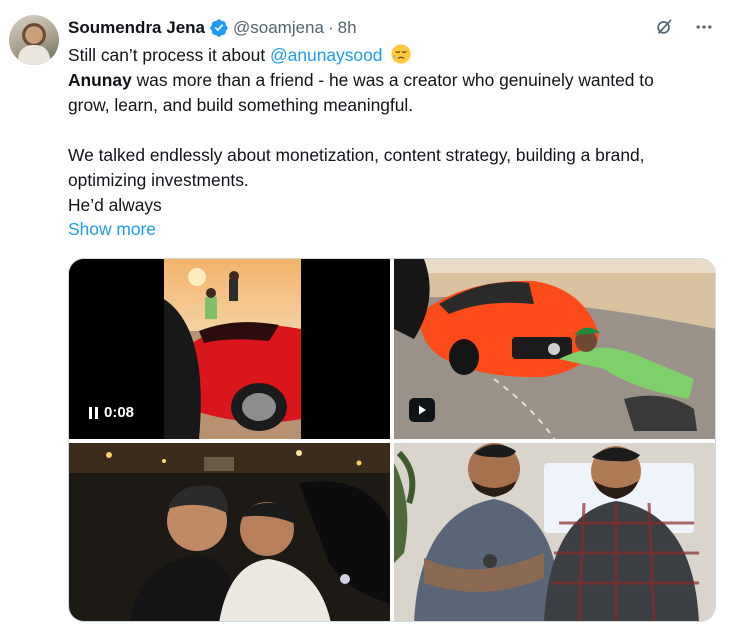 The height and width of the screenshot is (629, 747). I want to click on video-2-frame, so click(554, 349).